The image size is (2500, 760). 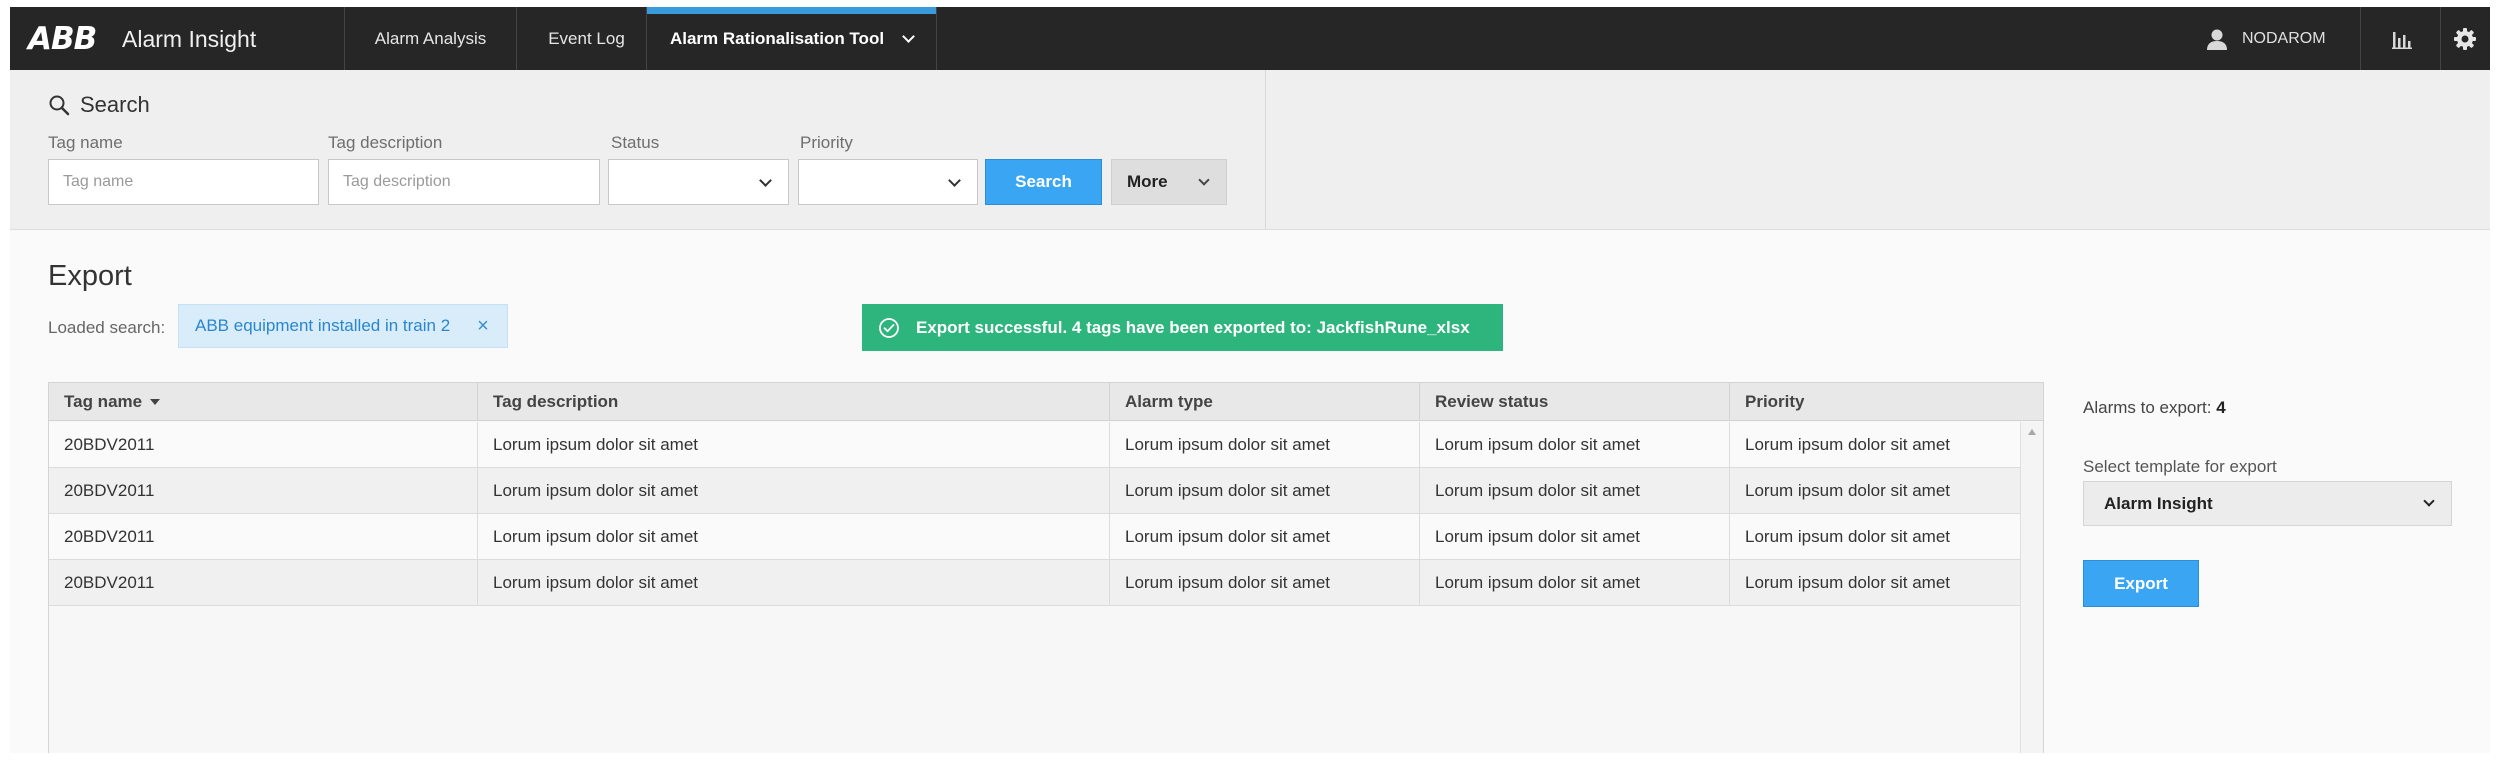 What do you see at coordinates (794, 402) in the screenshot?
I see `column-header-tag-description: Tag description` at bounding box center [794, 402].